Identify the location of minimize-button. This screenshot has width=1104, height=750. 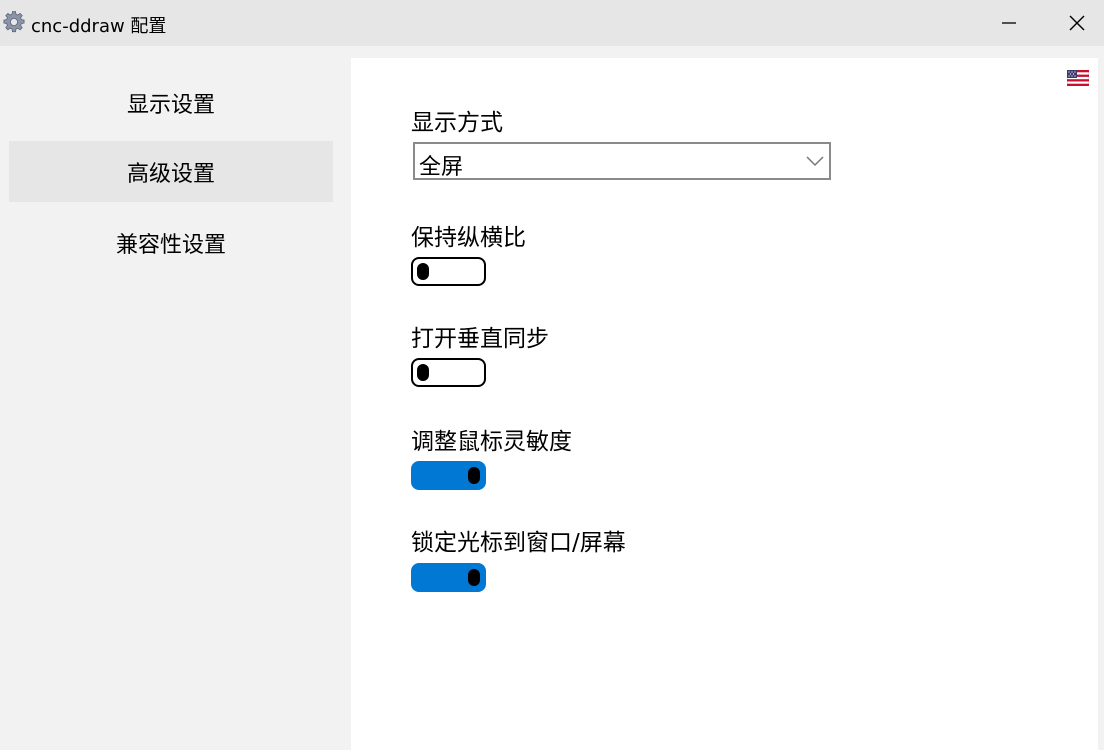
(1009, 23).